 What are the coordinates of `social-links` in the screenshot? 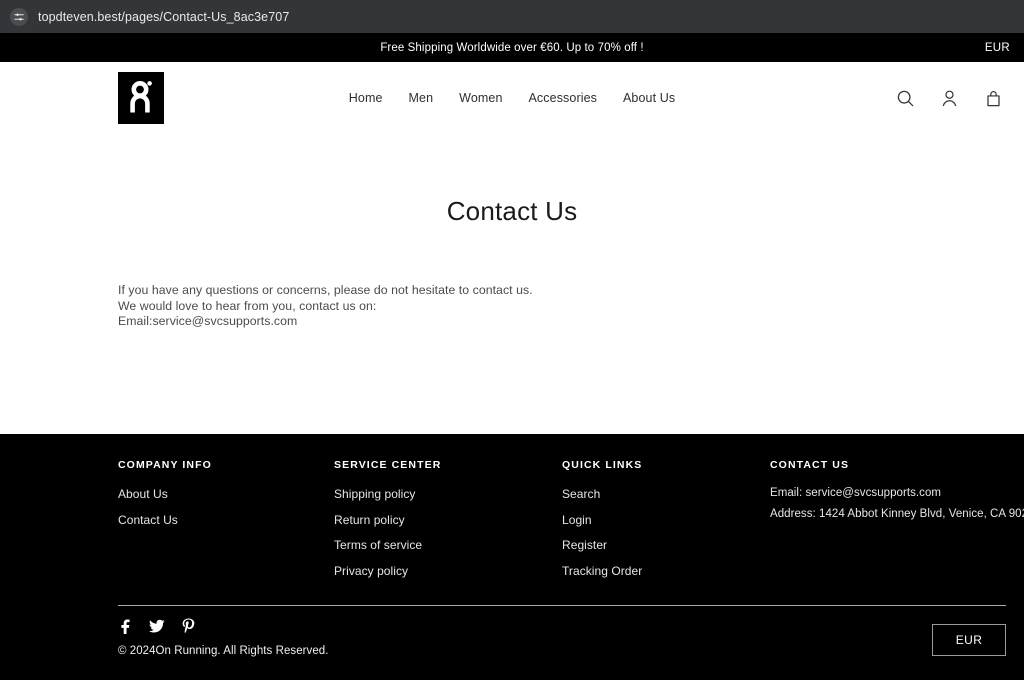 It's located at (223, 626).